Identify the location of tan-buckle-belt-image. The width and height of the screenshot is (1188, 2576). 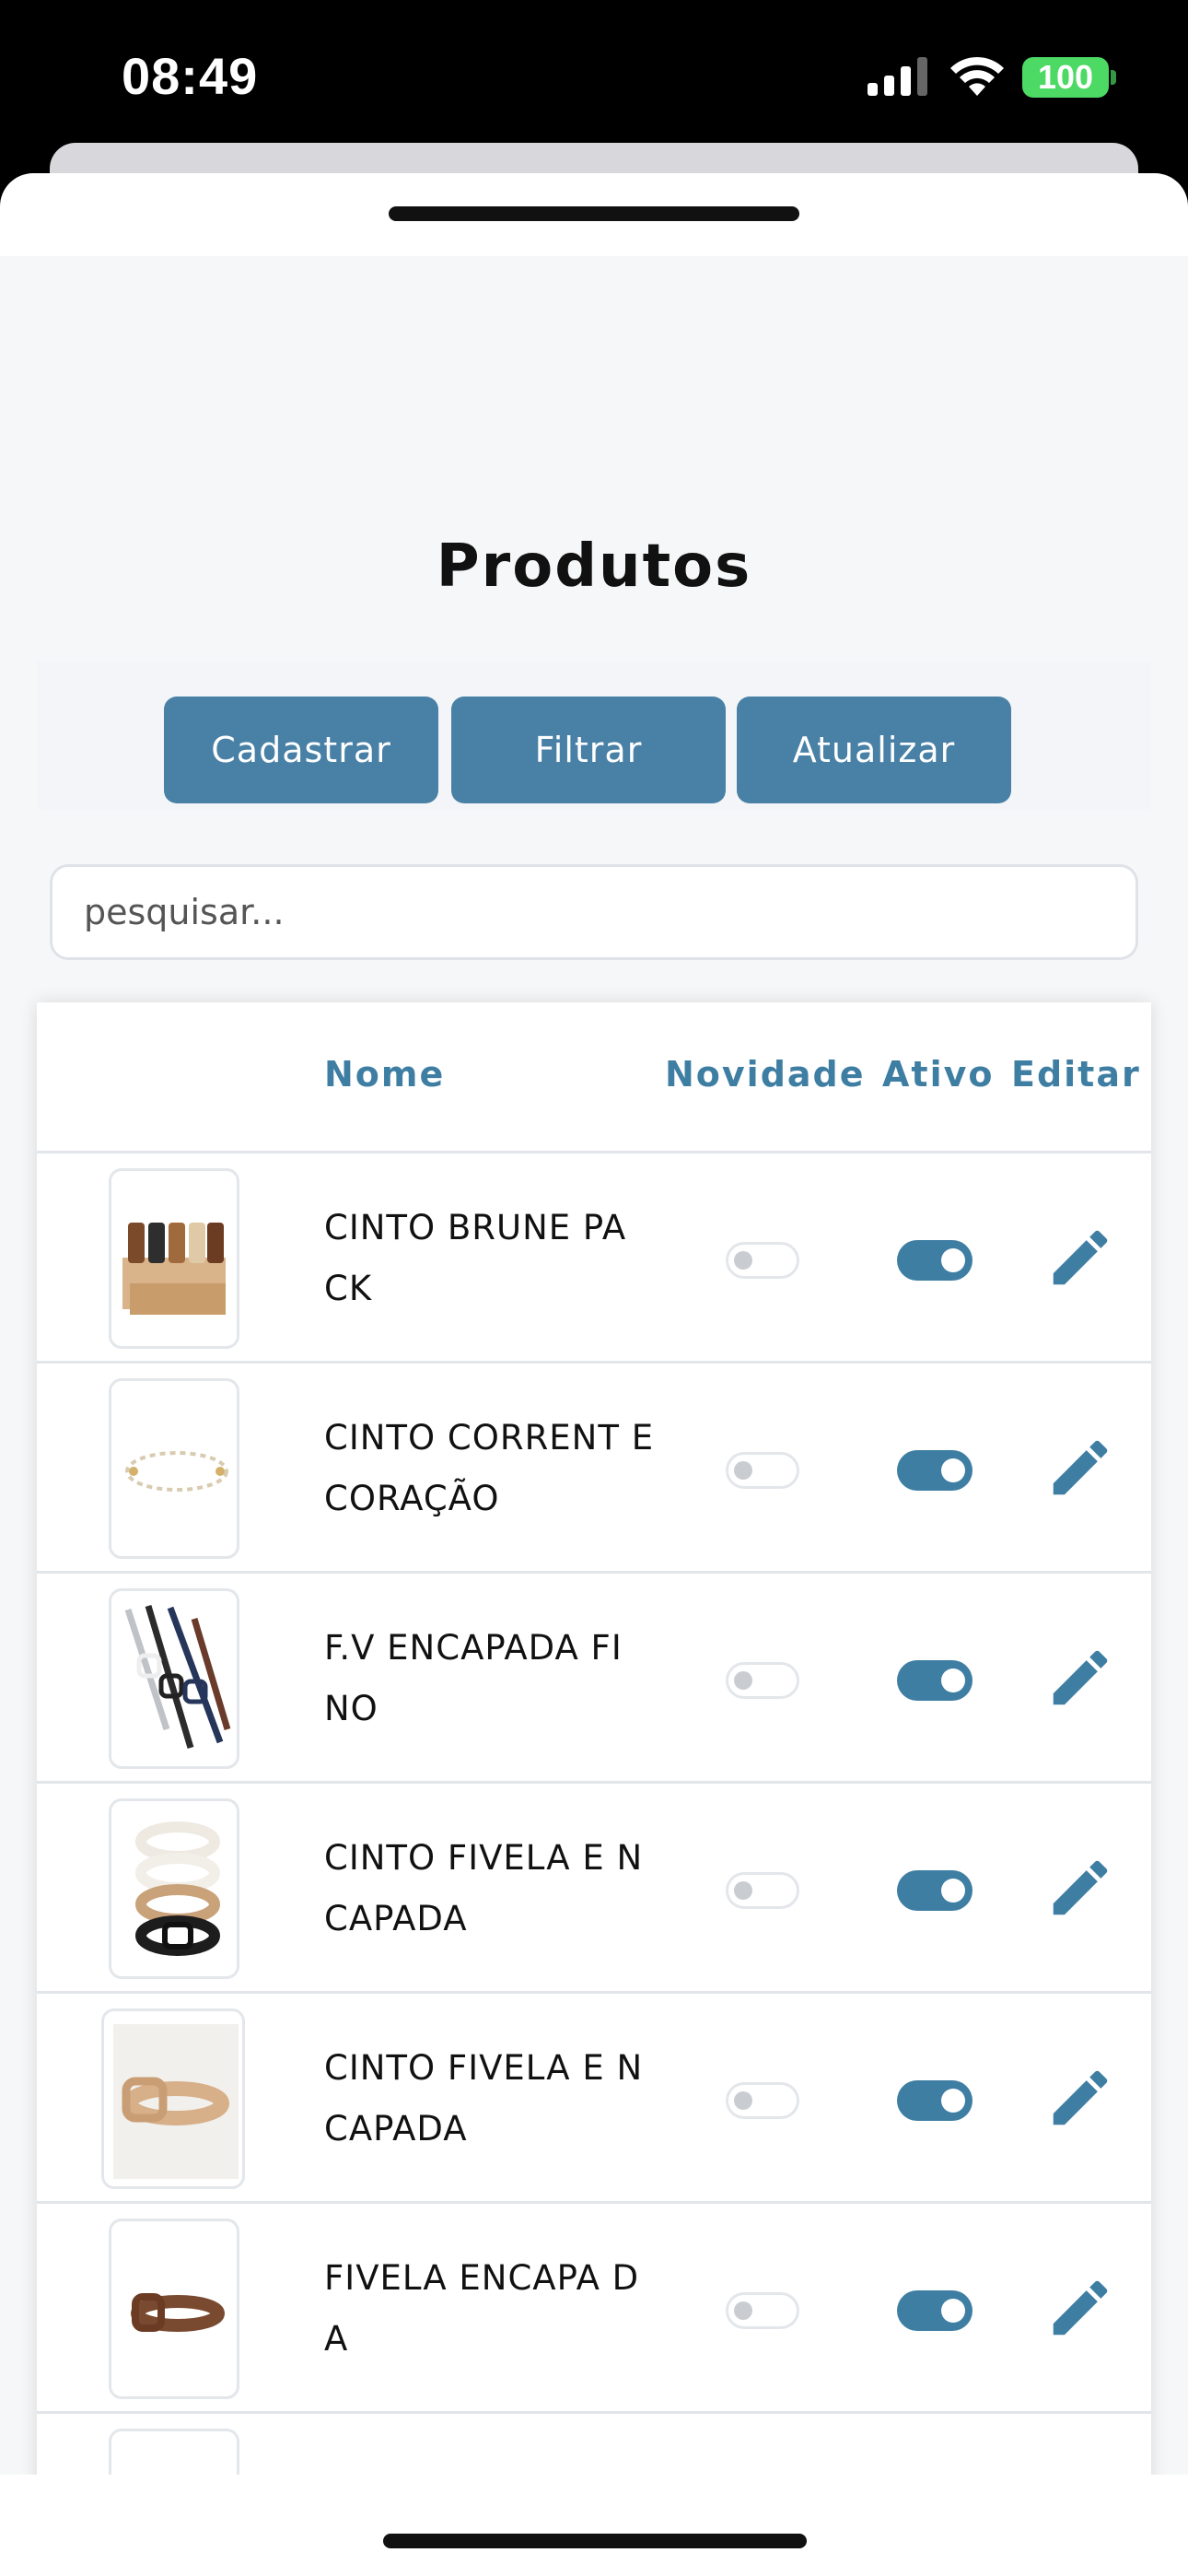
(173, 2098).